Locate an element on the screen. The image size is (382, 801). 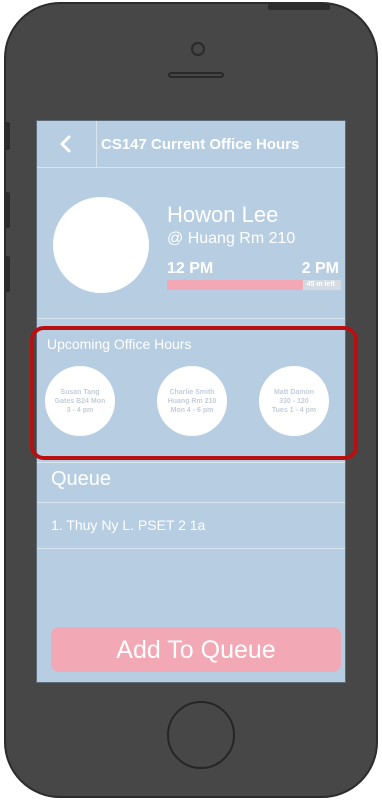
avatar is located at coordinates (101, 245).